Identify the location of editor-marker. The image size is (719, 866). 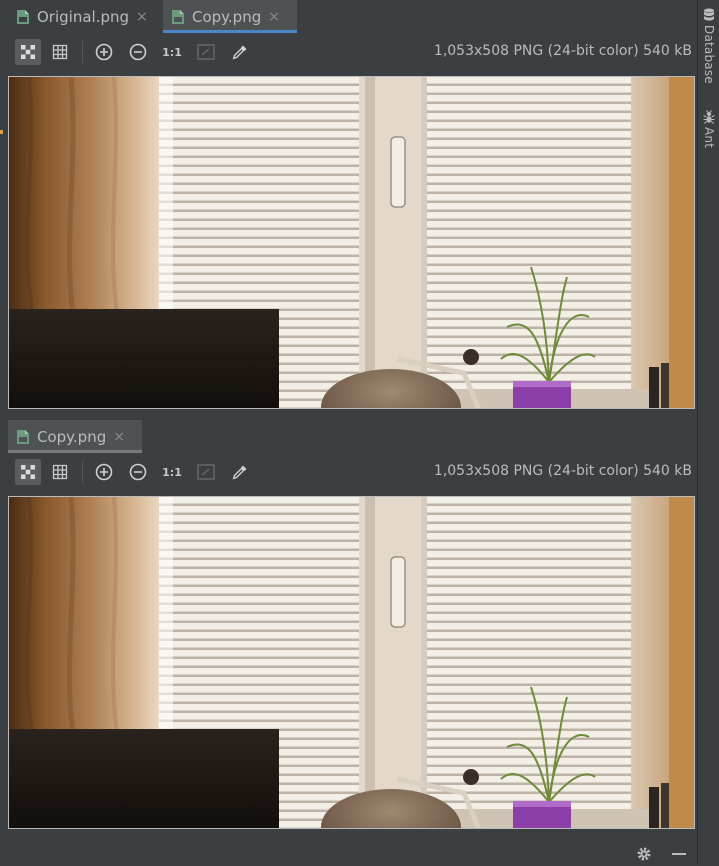
(1, 132).